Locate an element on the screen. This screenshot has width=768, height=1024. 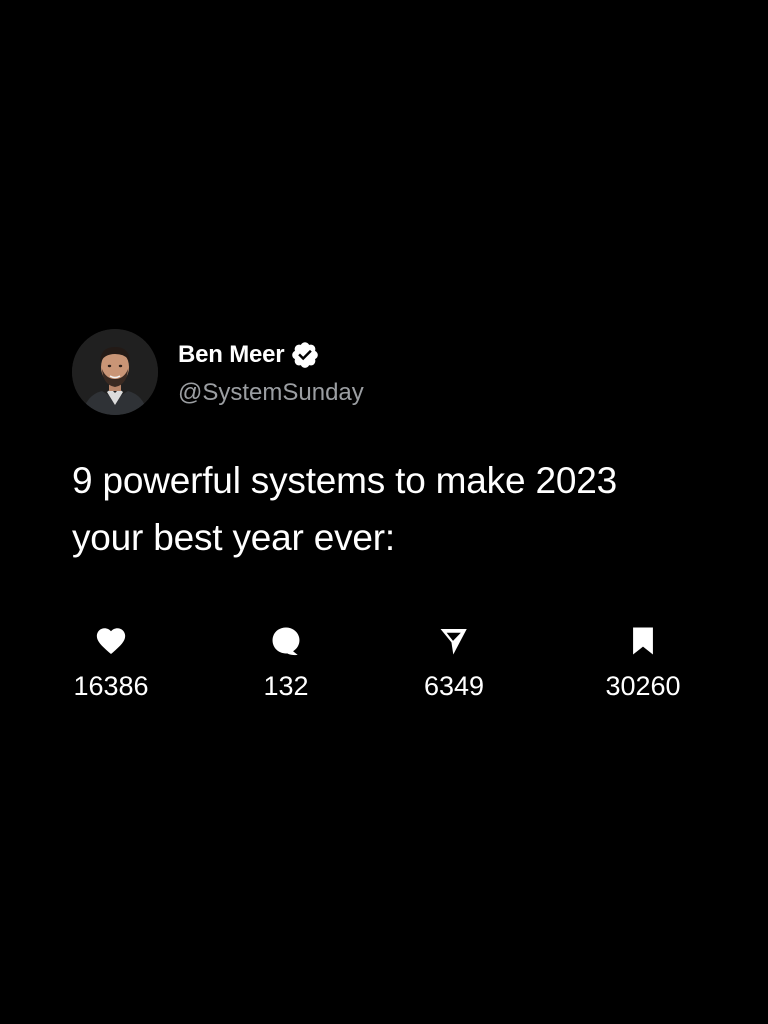
speech-bubble-icon is located at coordinates (286, 641).